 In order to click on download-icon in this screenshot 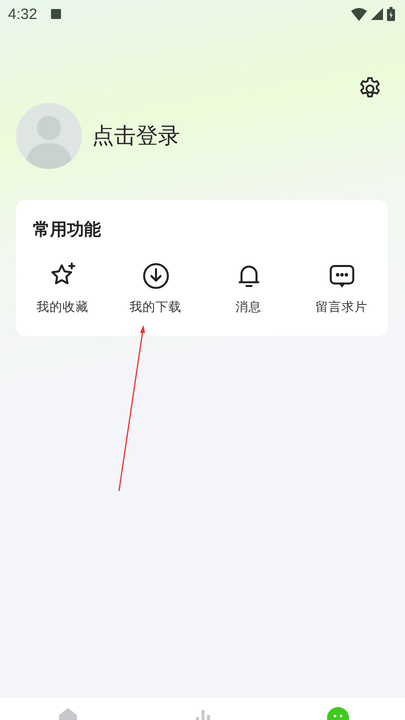, I will do `click(155, 276)`.